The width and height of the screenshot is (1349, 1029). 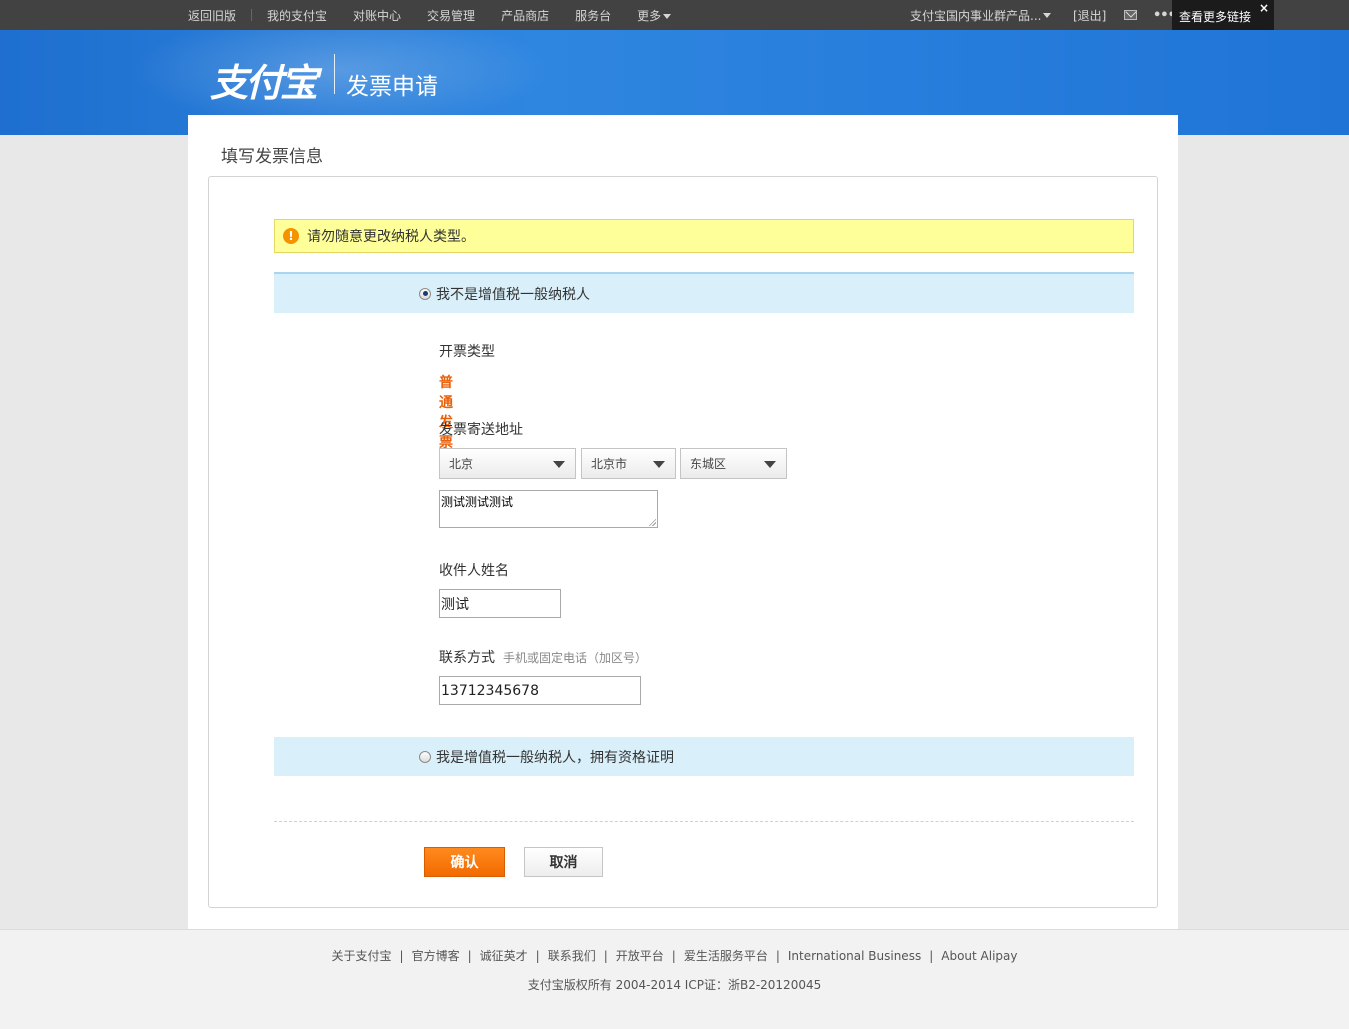 I want to click on city-value: 北京市, so click(x=609, y=464).